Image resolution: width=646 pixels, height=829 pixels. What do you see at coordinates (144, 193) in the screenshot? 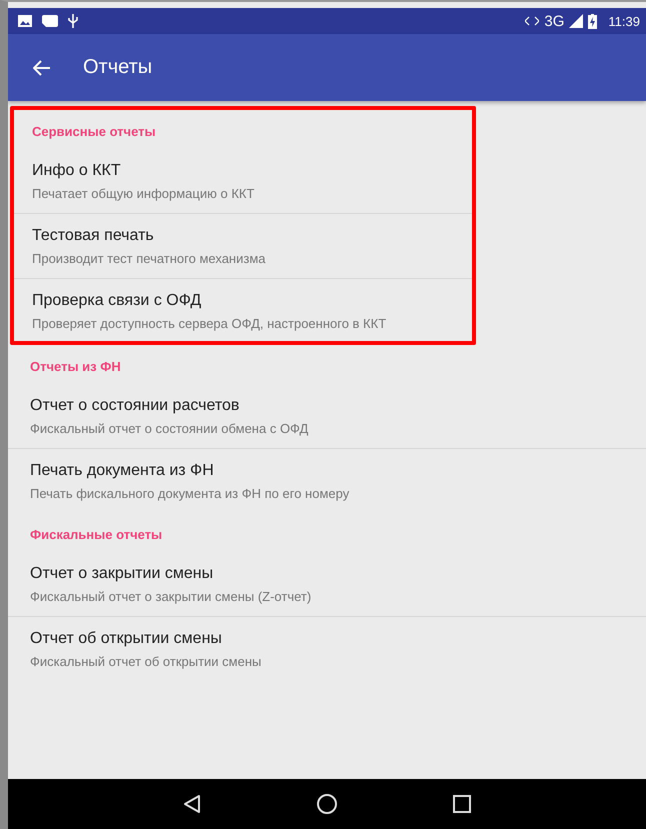
I see `item-subtitle: Печатает общую информацию о ККТ` at bounding box center [144, 193].